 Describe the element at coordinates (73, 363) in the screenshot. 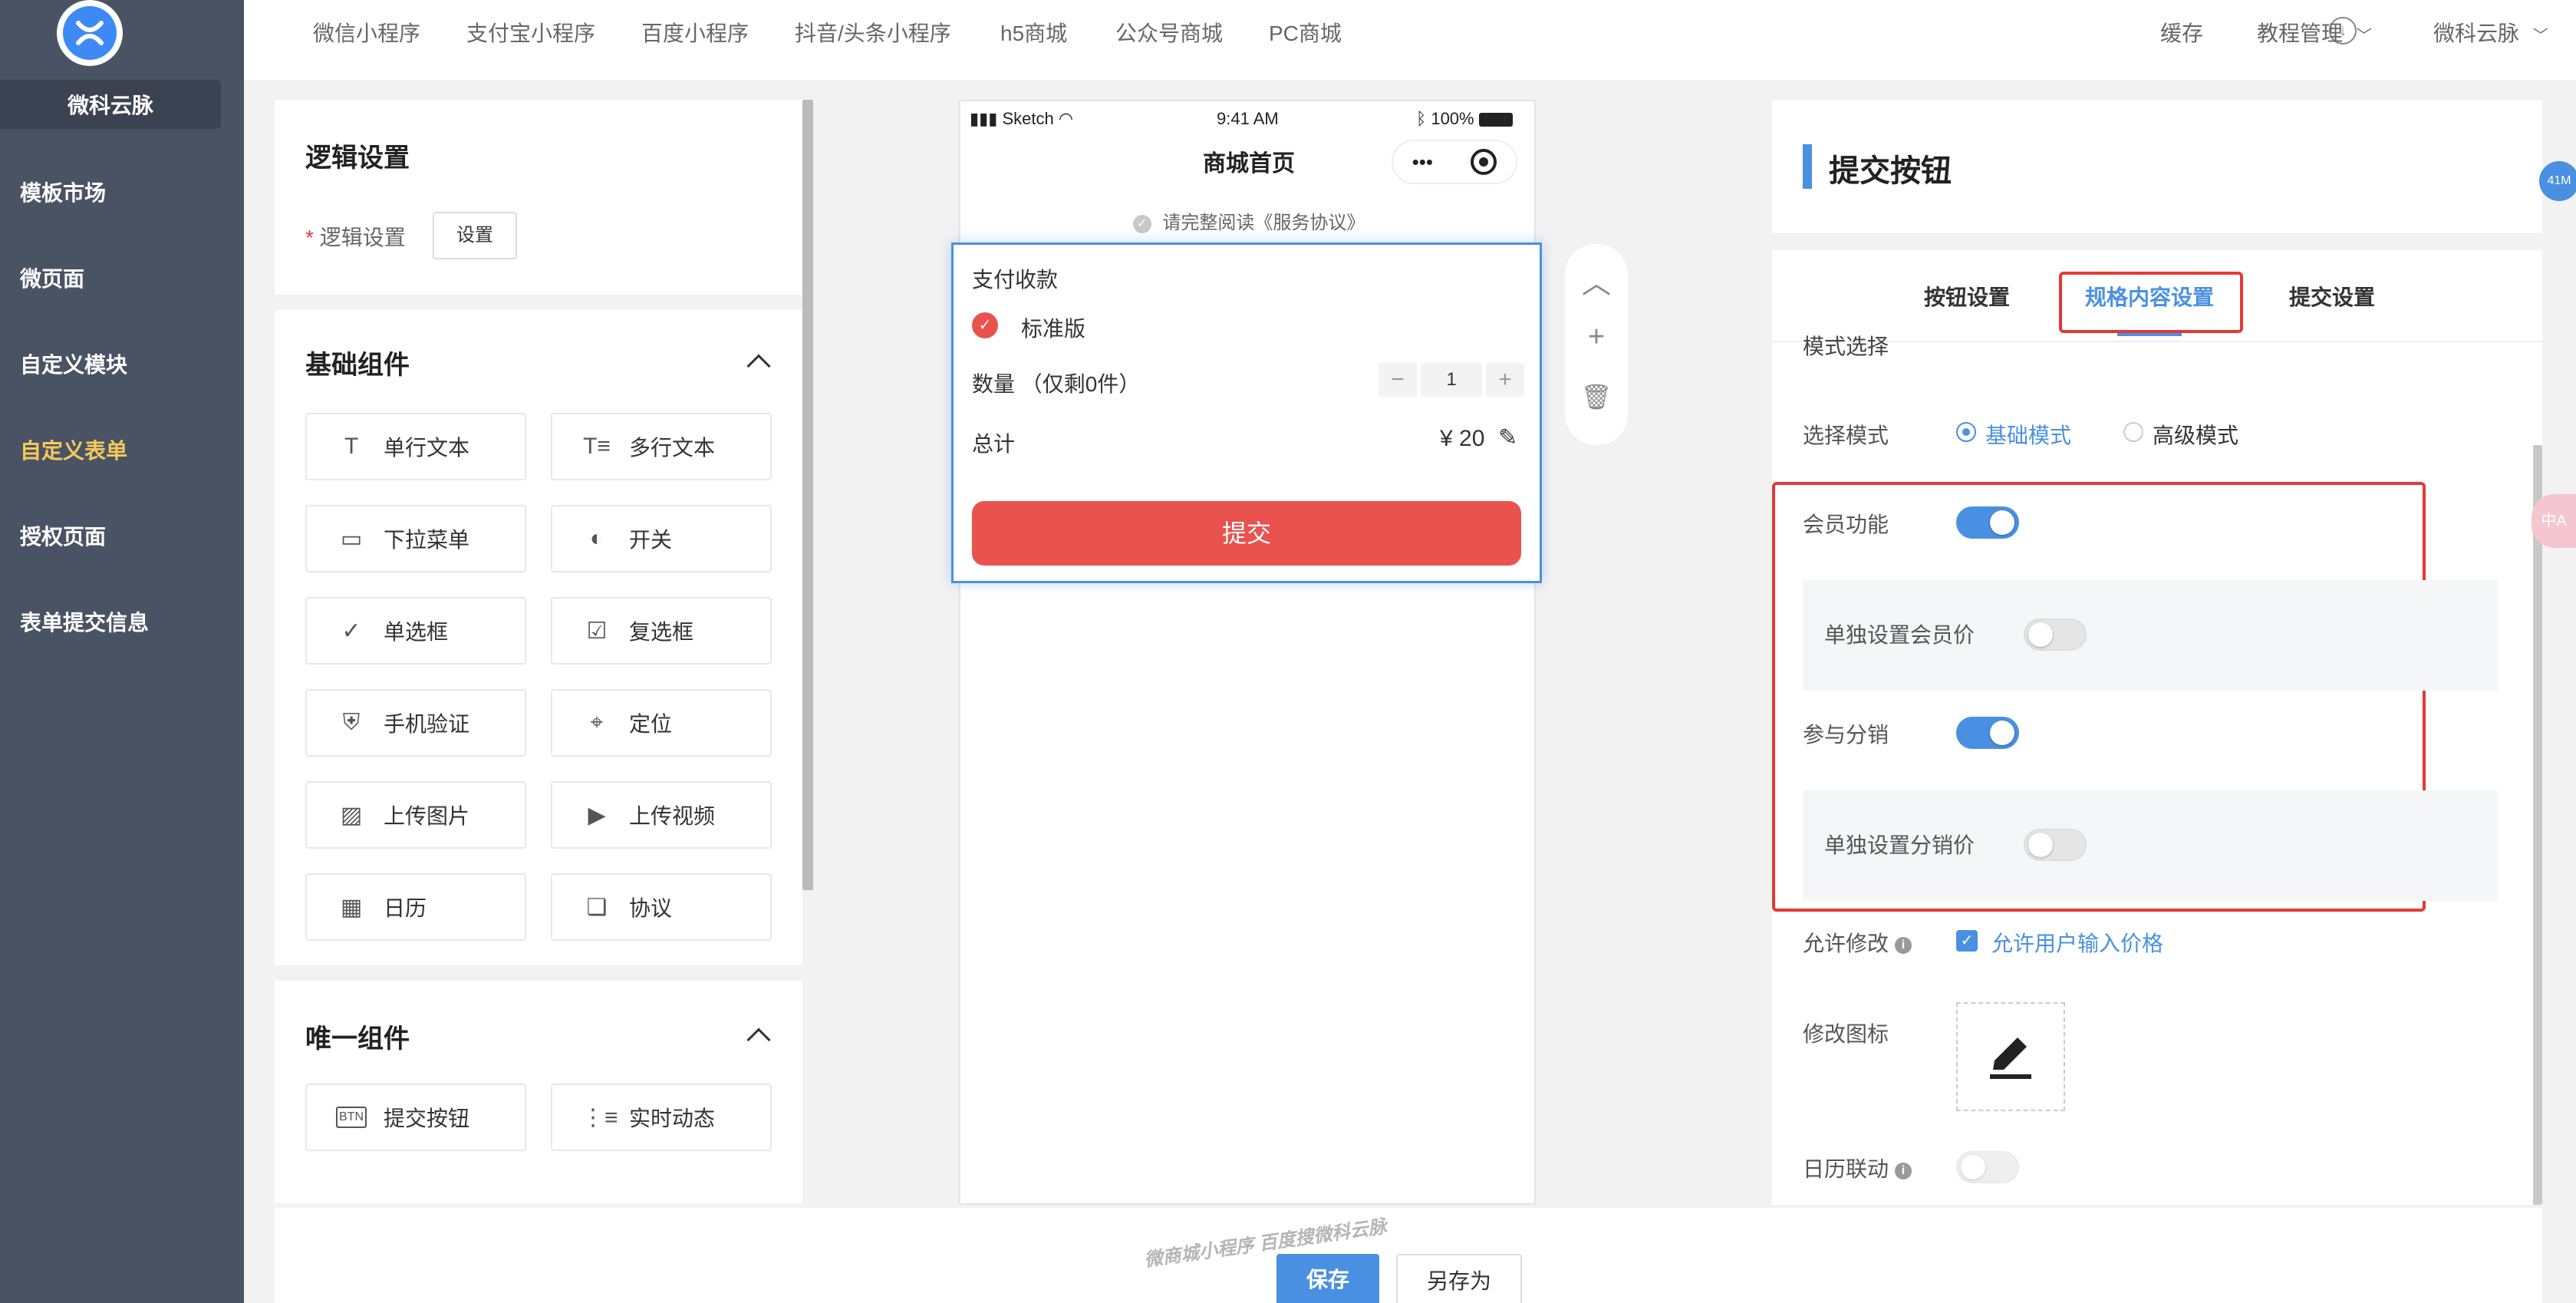

I see `sidebar-item-custom-module: 自定义模块` at that location.